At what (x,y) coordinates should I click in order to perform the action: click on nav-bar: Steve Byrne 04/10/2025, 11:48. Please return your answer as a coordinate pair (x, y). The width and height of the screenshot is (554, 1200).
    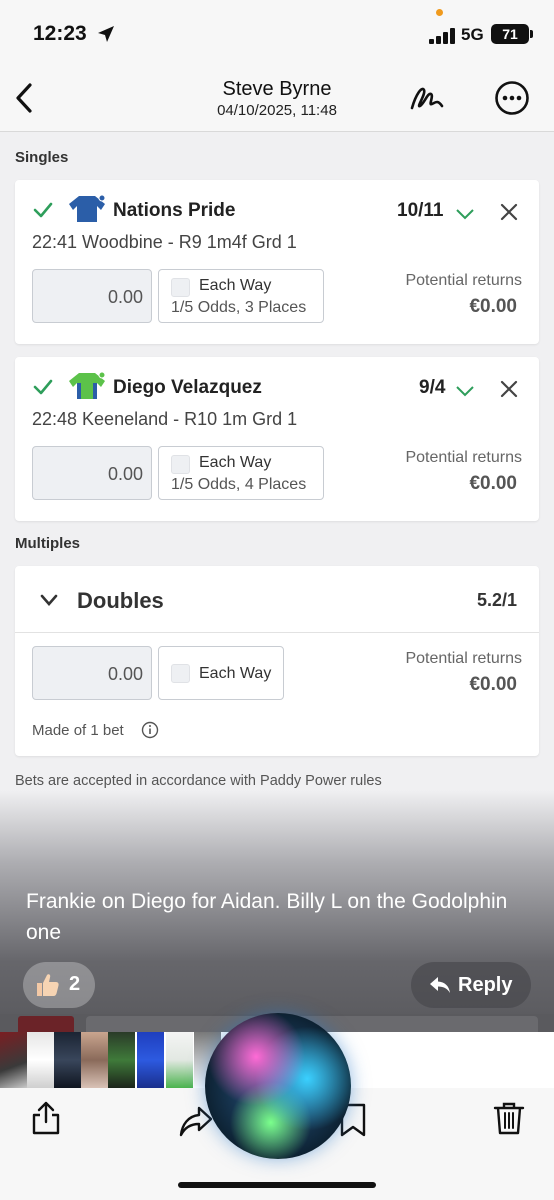
    Looking at the image, I should click on (277, 101).